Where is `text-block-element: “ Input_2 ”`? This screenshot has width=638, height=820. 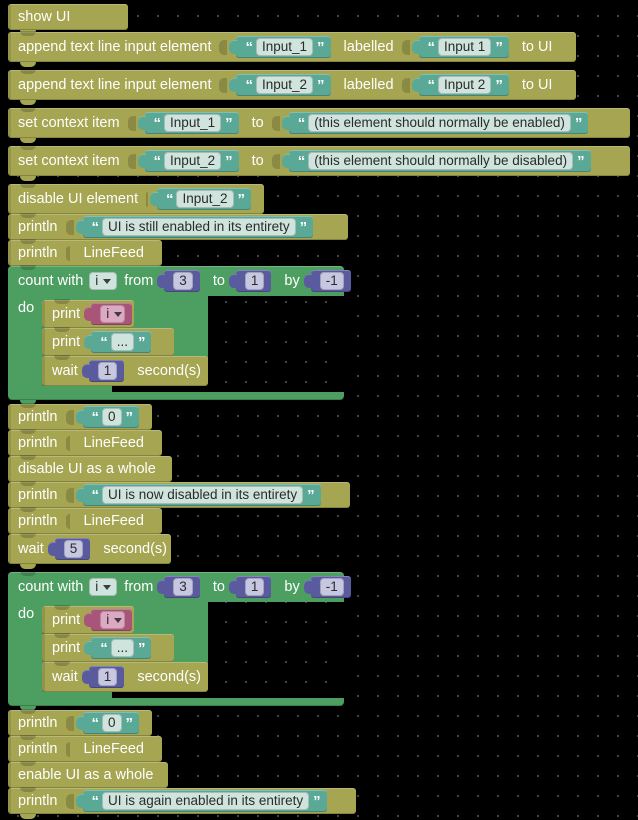 text-block-element: “ Input_2 ” is located at coordinates (200, 199).